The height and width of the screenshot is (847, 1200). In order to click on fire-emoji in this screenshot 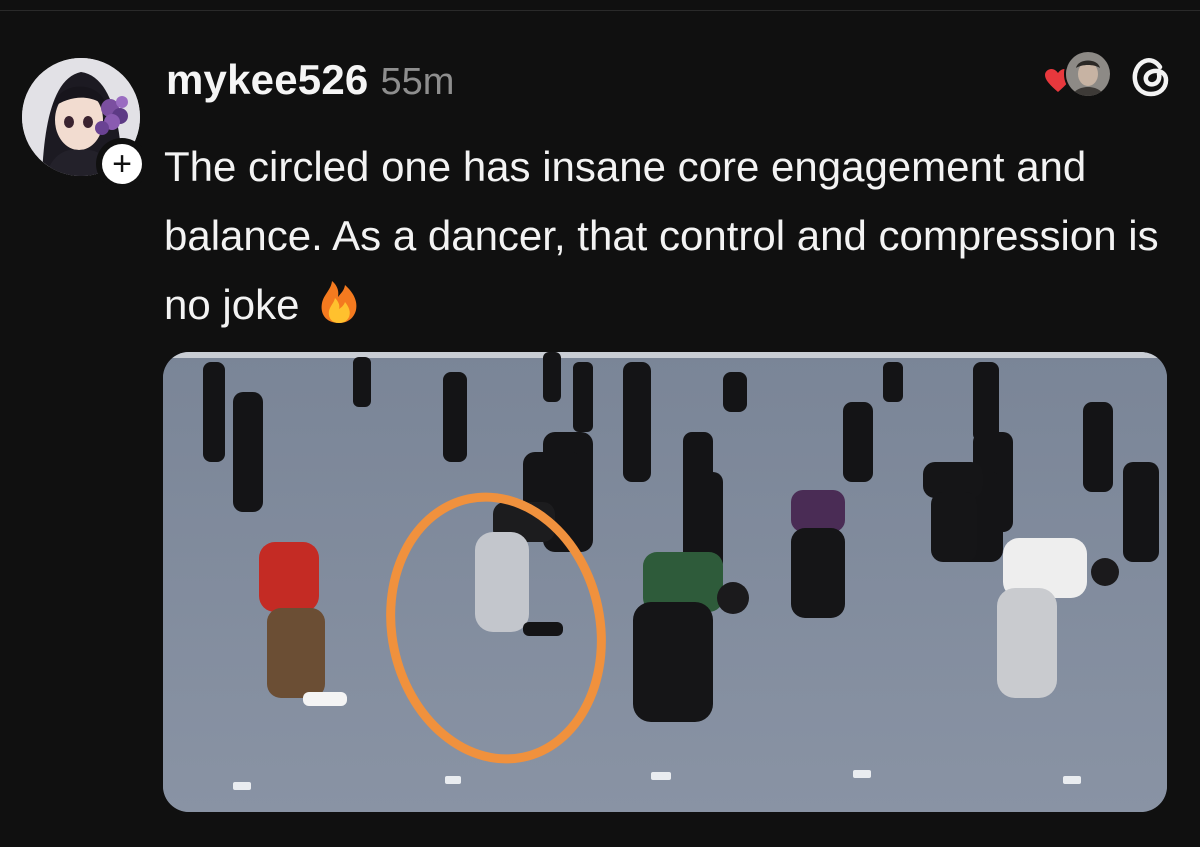, I will do `click(339, 302)`.